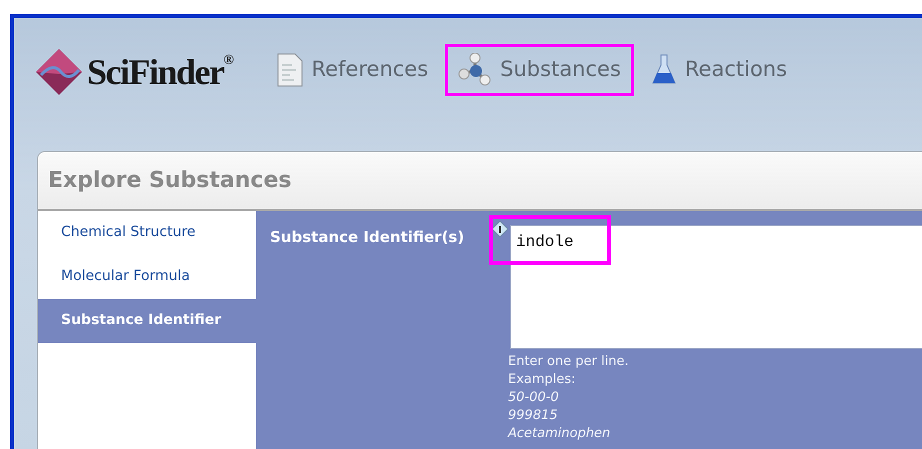 Image resolution: width=922 pixels, height=449 pixels. I want to click on hint-text: Enter one per line., so click(569, 362).